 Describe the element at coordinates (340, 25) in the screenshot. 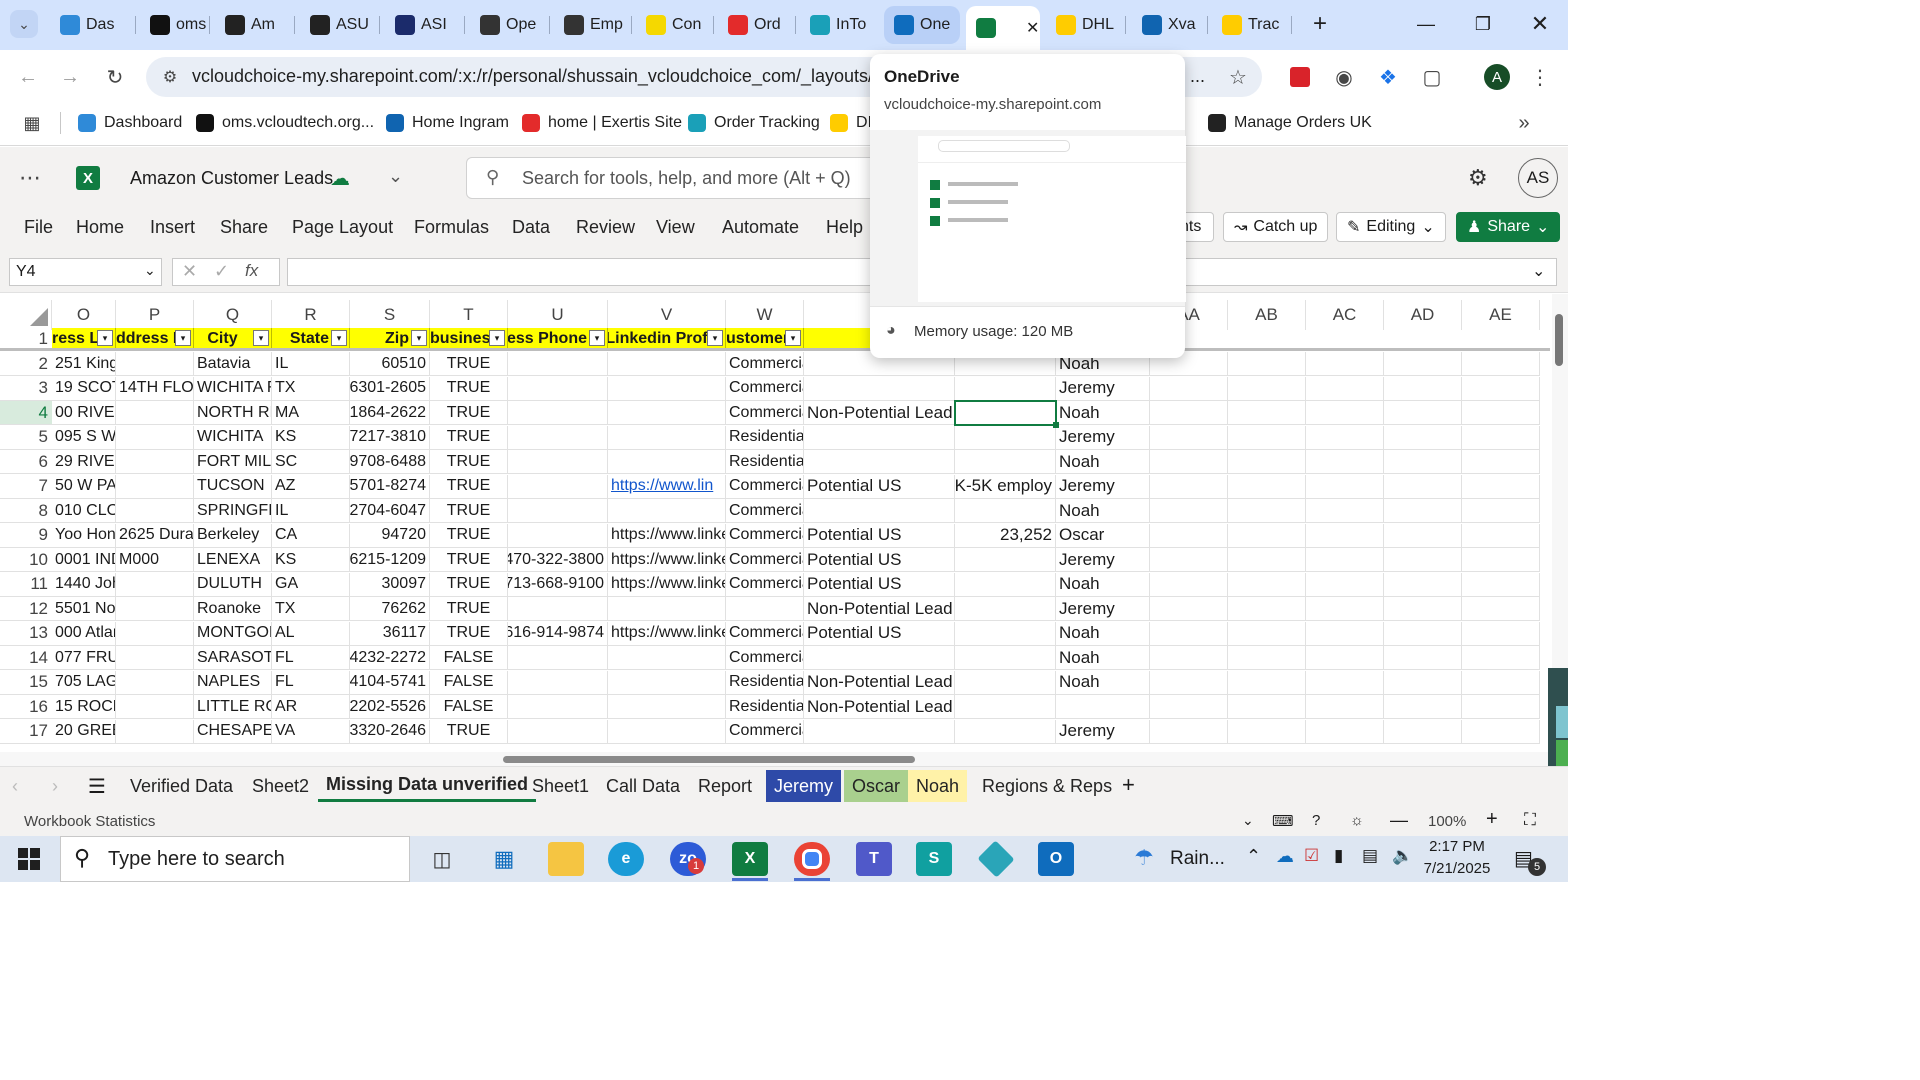

I see `browser-tab: ASU` at that location.